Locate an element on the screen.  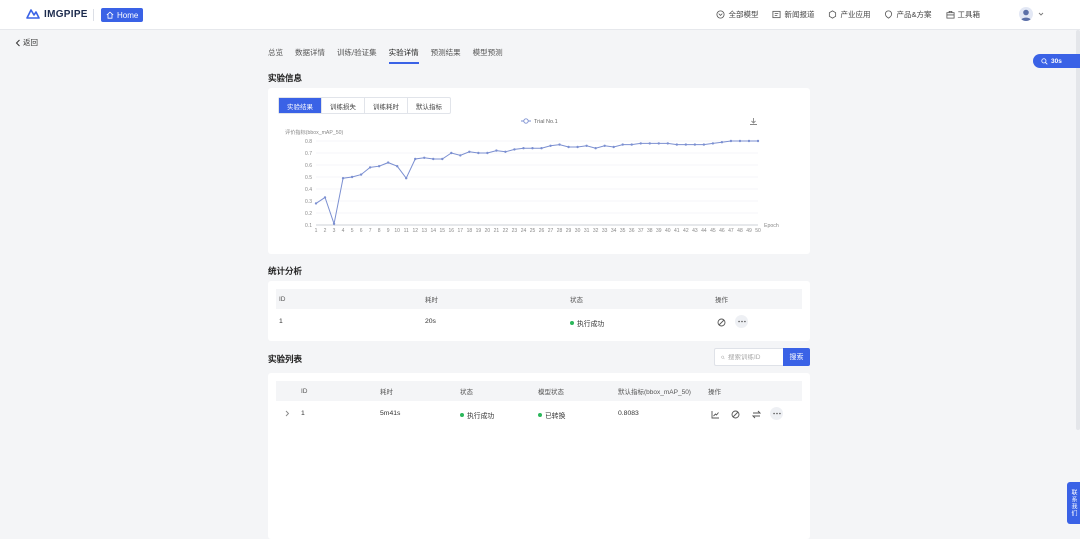
x-tick-label: 22 is located at coordinates (506, 231).